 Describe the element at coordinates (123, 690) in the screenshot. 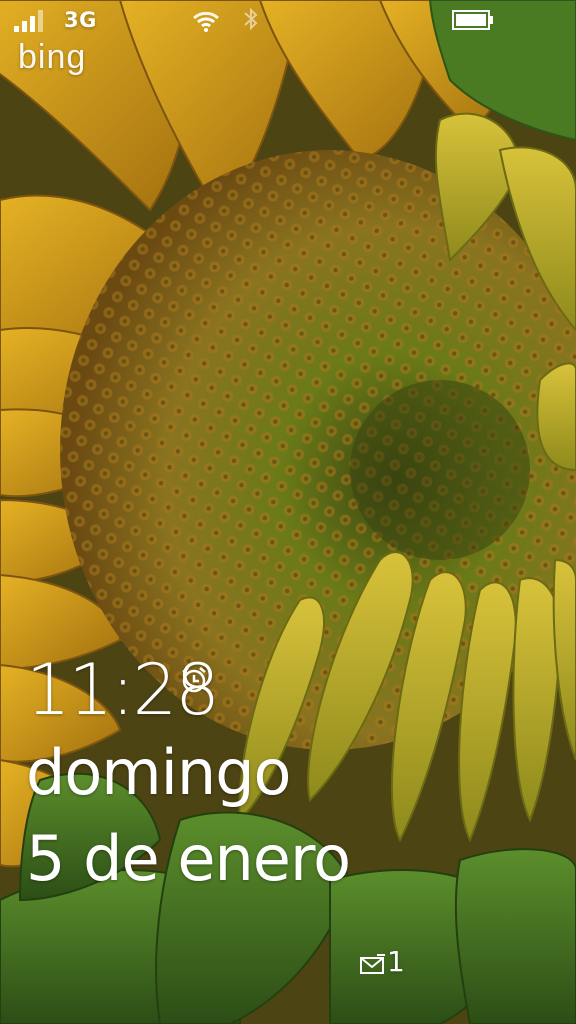

I see `clock: 11:28` at that location.